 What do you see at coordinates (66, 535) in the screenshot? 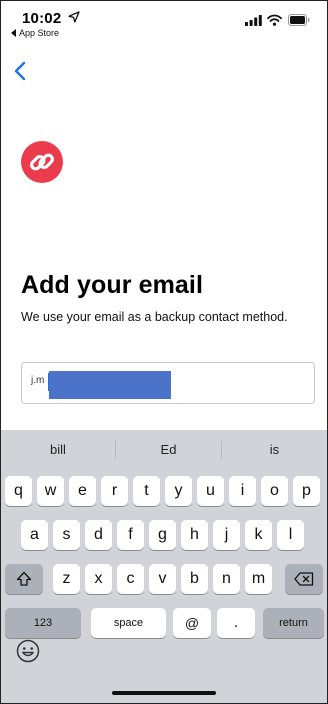
I see `key-s: s` at bounding box center [66, 535].